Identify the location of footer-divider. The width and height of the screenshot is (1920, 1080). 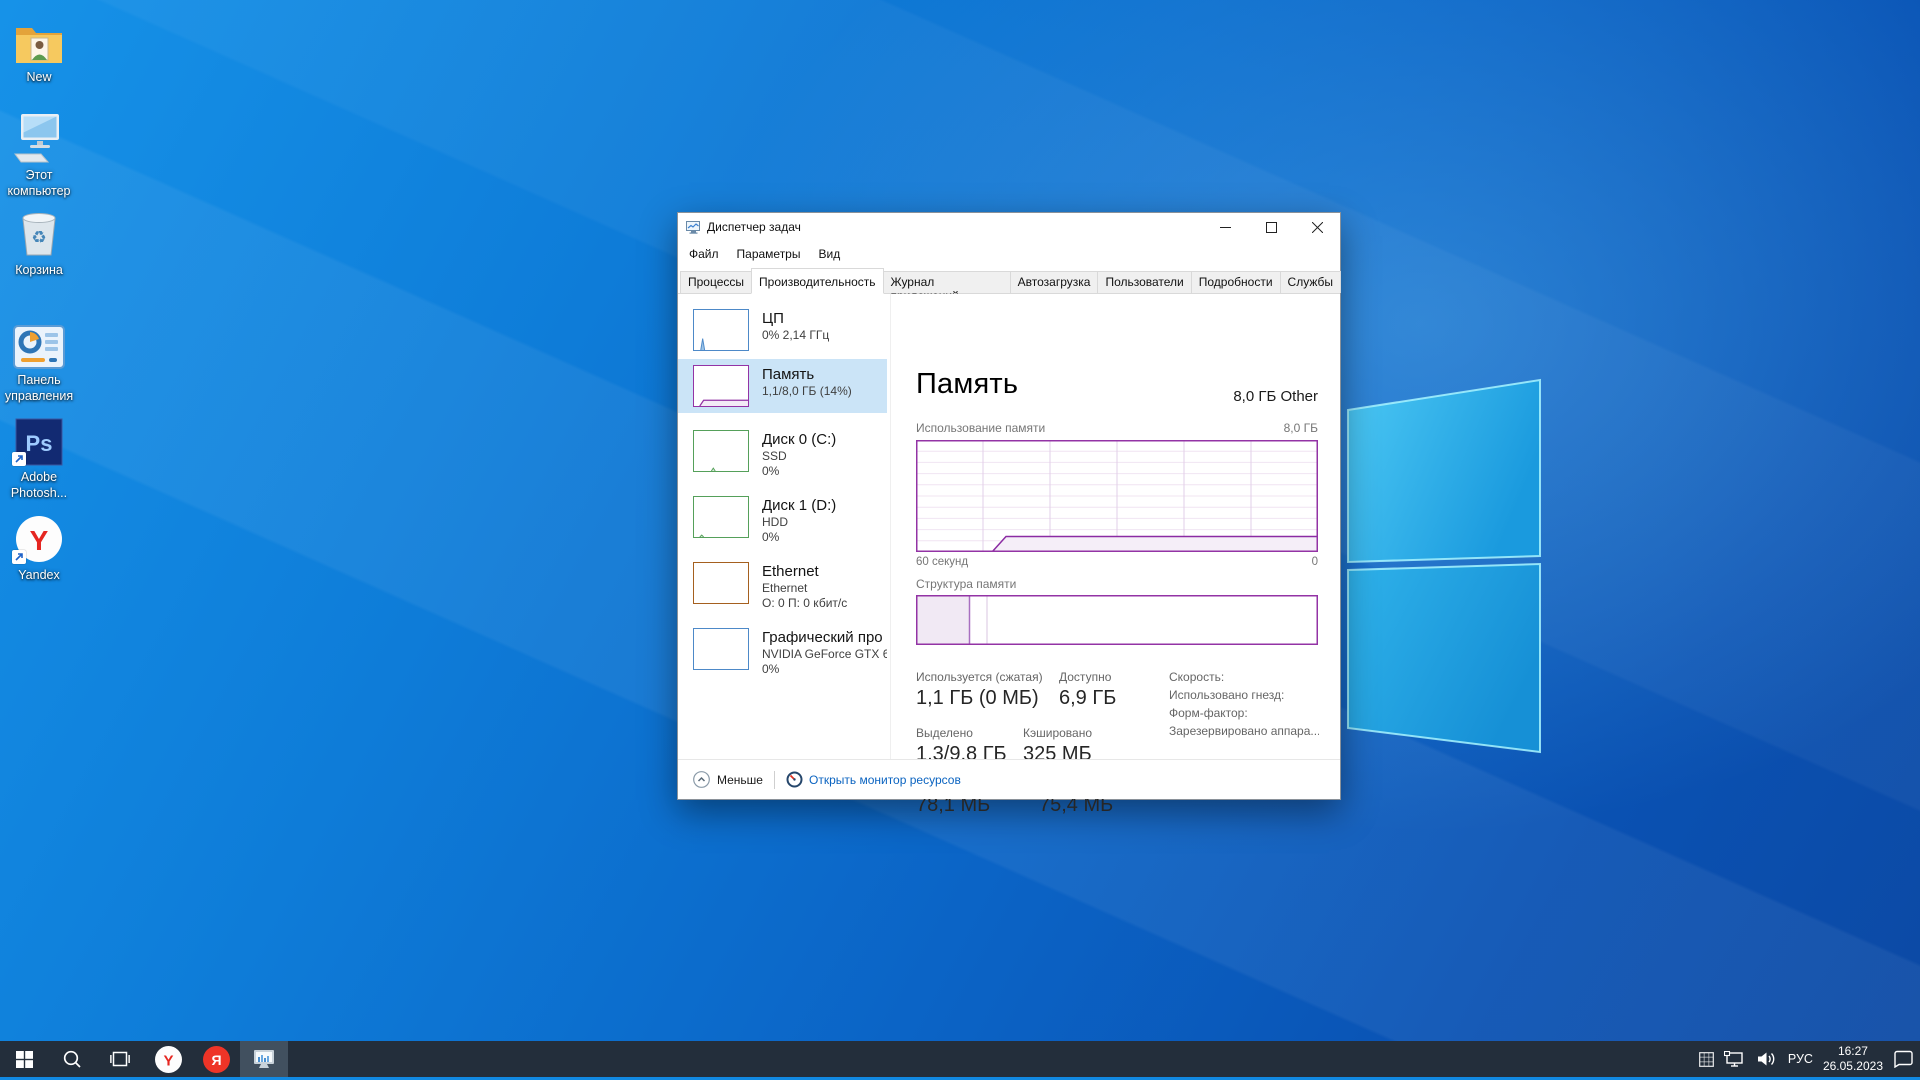
(774, 779).